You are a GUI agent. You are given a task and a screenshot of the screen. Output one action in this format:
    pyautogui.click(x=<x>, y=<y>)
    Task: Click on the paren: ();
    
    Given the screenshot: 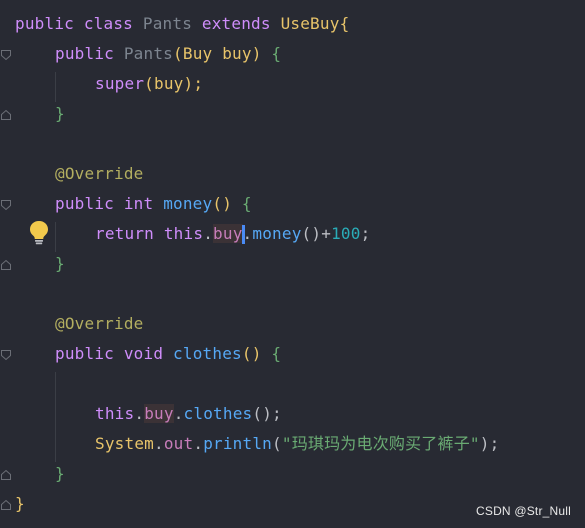 What is the action you would take?
    pyautogui.click(x=267, y=413)
    